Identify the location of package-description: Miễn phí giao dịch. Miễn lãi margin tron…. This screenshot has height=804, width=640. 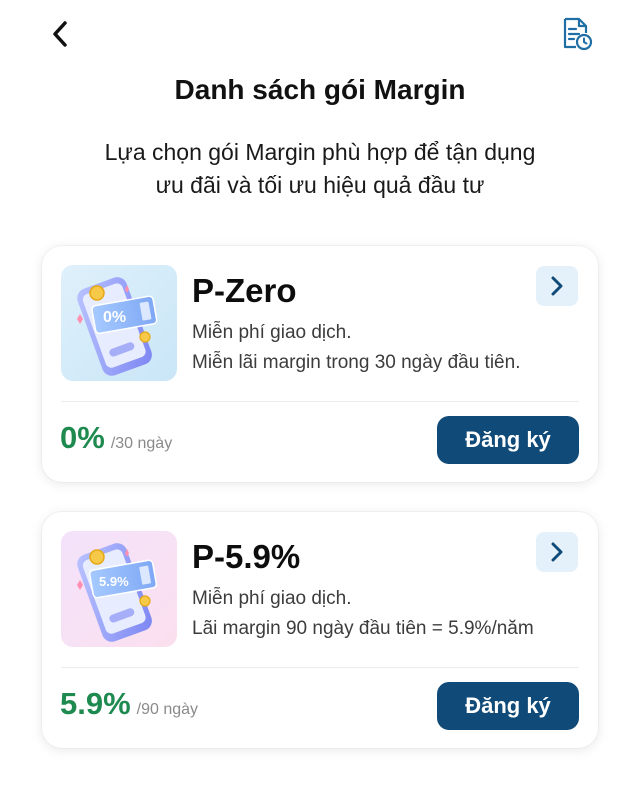
(356, 348).